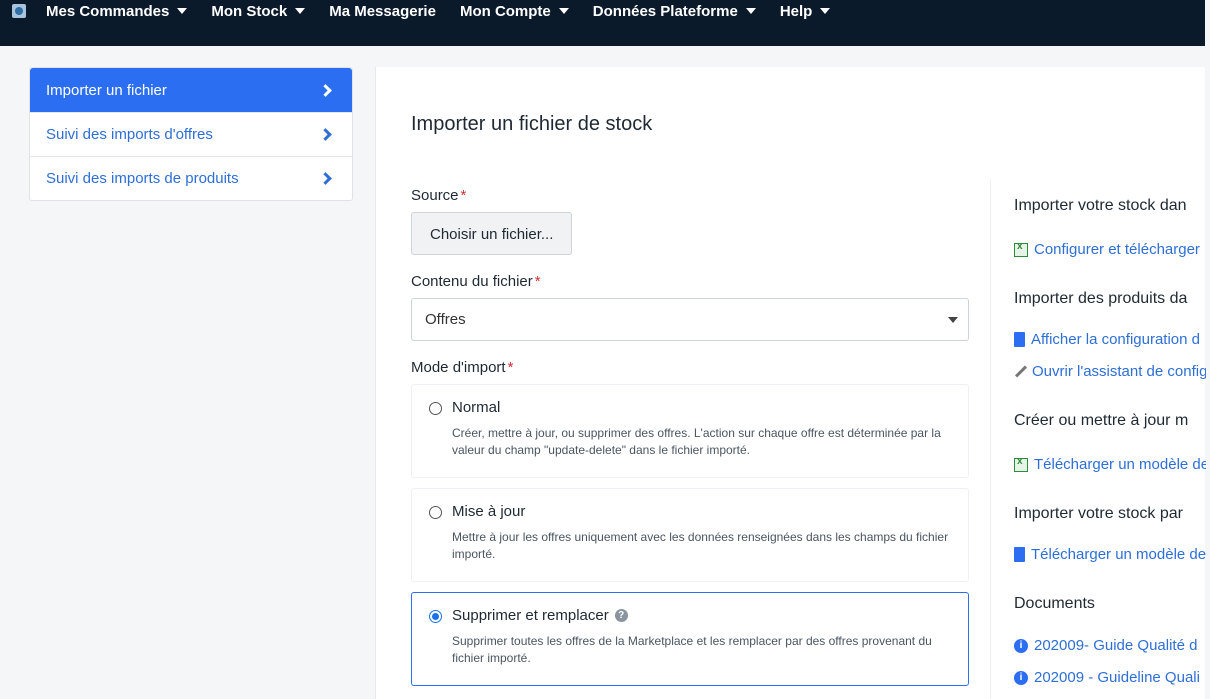 Image resolution: width=1210 pixels, height=699 pixels. I want to click on download-template-link-2: Télécharger un modèle de, so click(1110, 554).